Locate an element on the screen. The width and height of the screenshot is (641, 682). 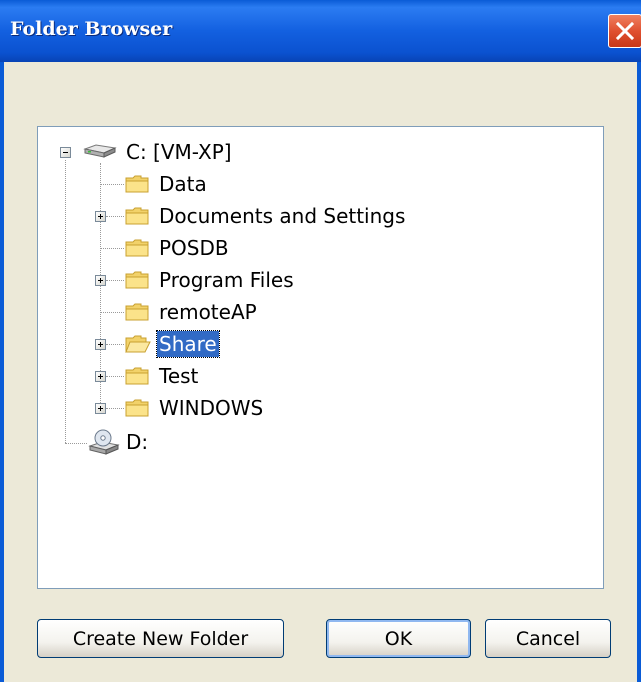
tree-guide-data is located at coordinates (112, 184).